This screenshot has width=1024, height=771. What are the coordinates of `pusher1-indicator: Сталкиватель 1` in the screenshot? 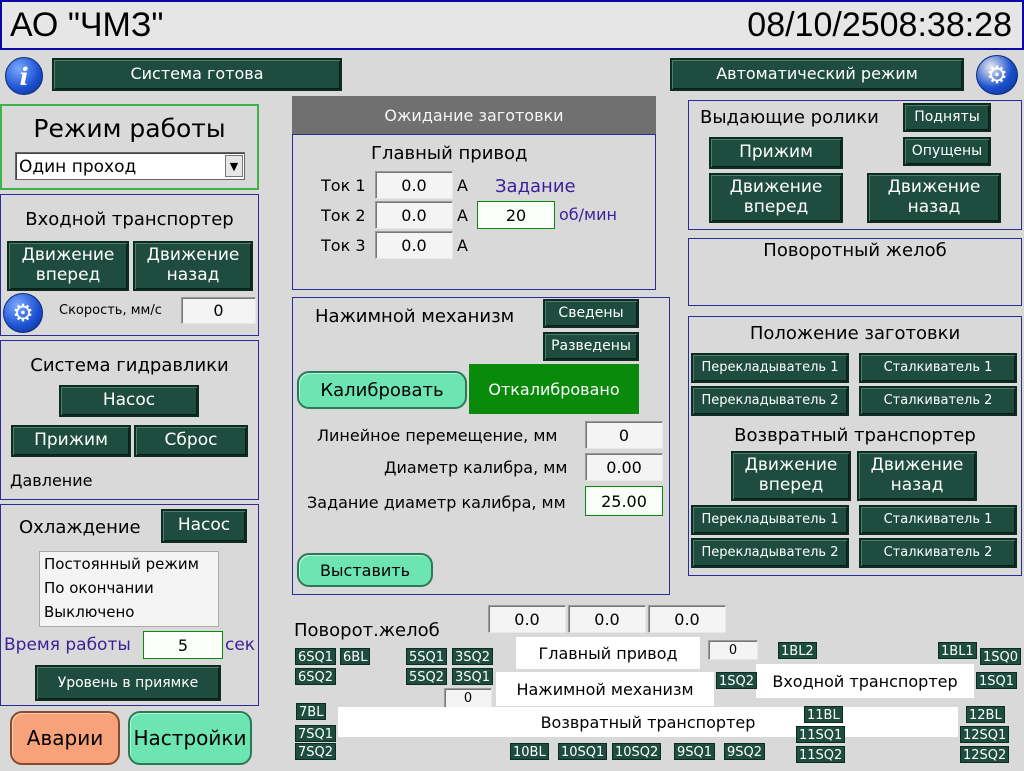 It's located at (938, 368).